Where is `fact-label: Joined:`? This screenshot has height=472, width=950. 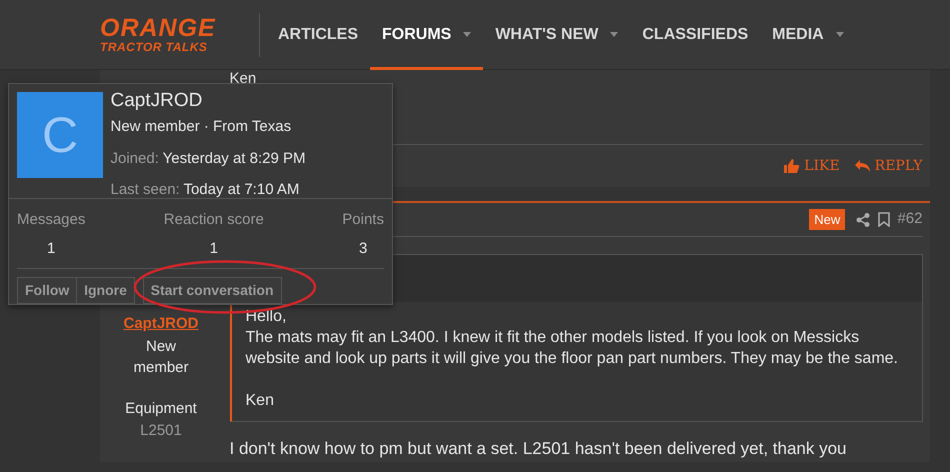
fact-label: Joined: is located at coordinates (134, 158).